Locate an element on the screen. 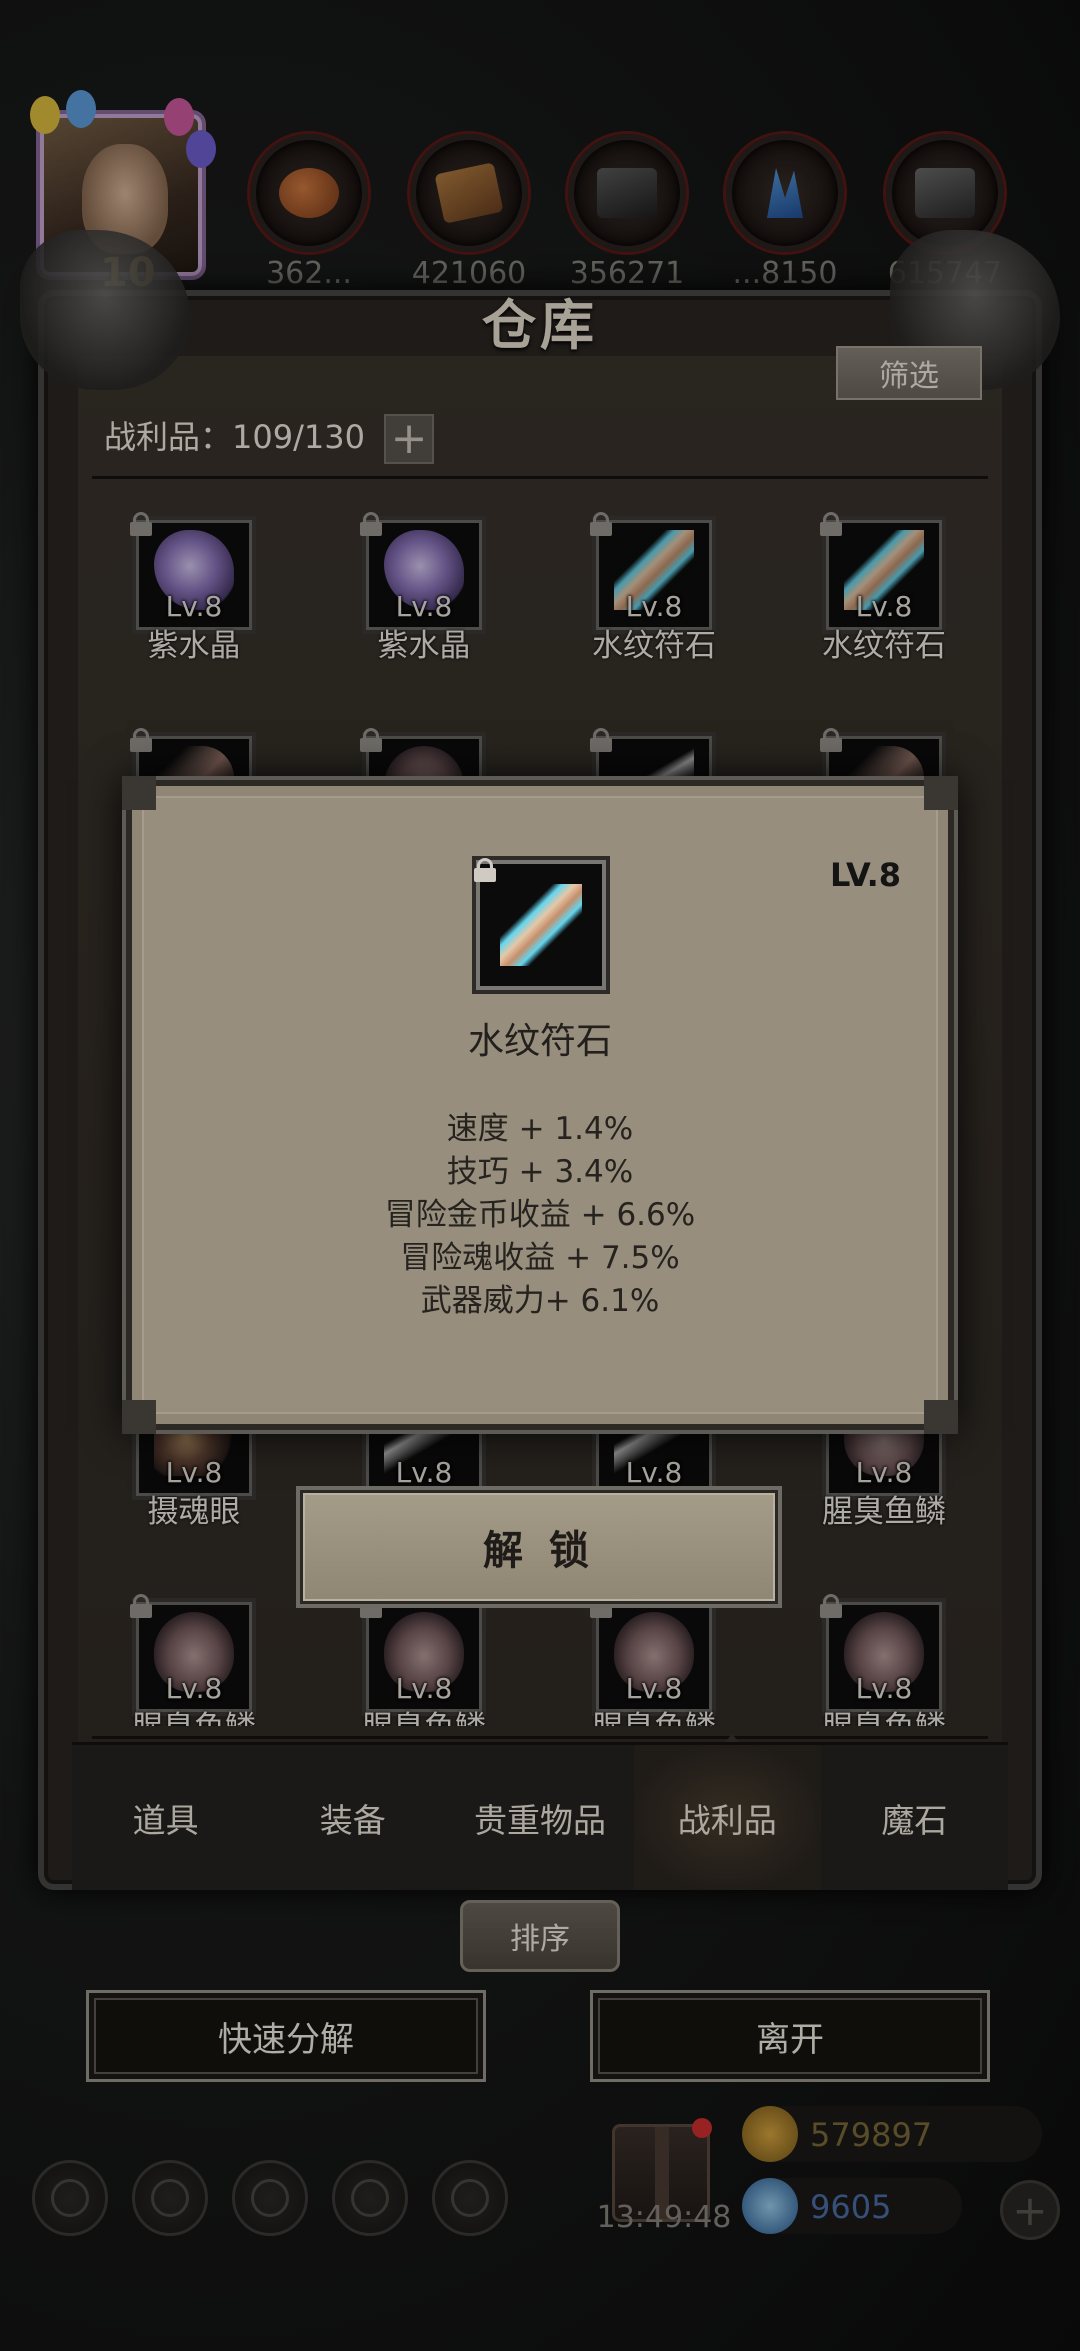  stat-line: 武器威力+ 6.1% is located at coordinates (540, 1301).